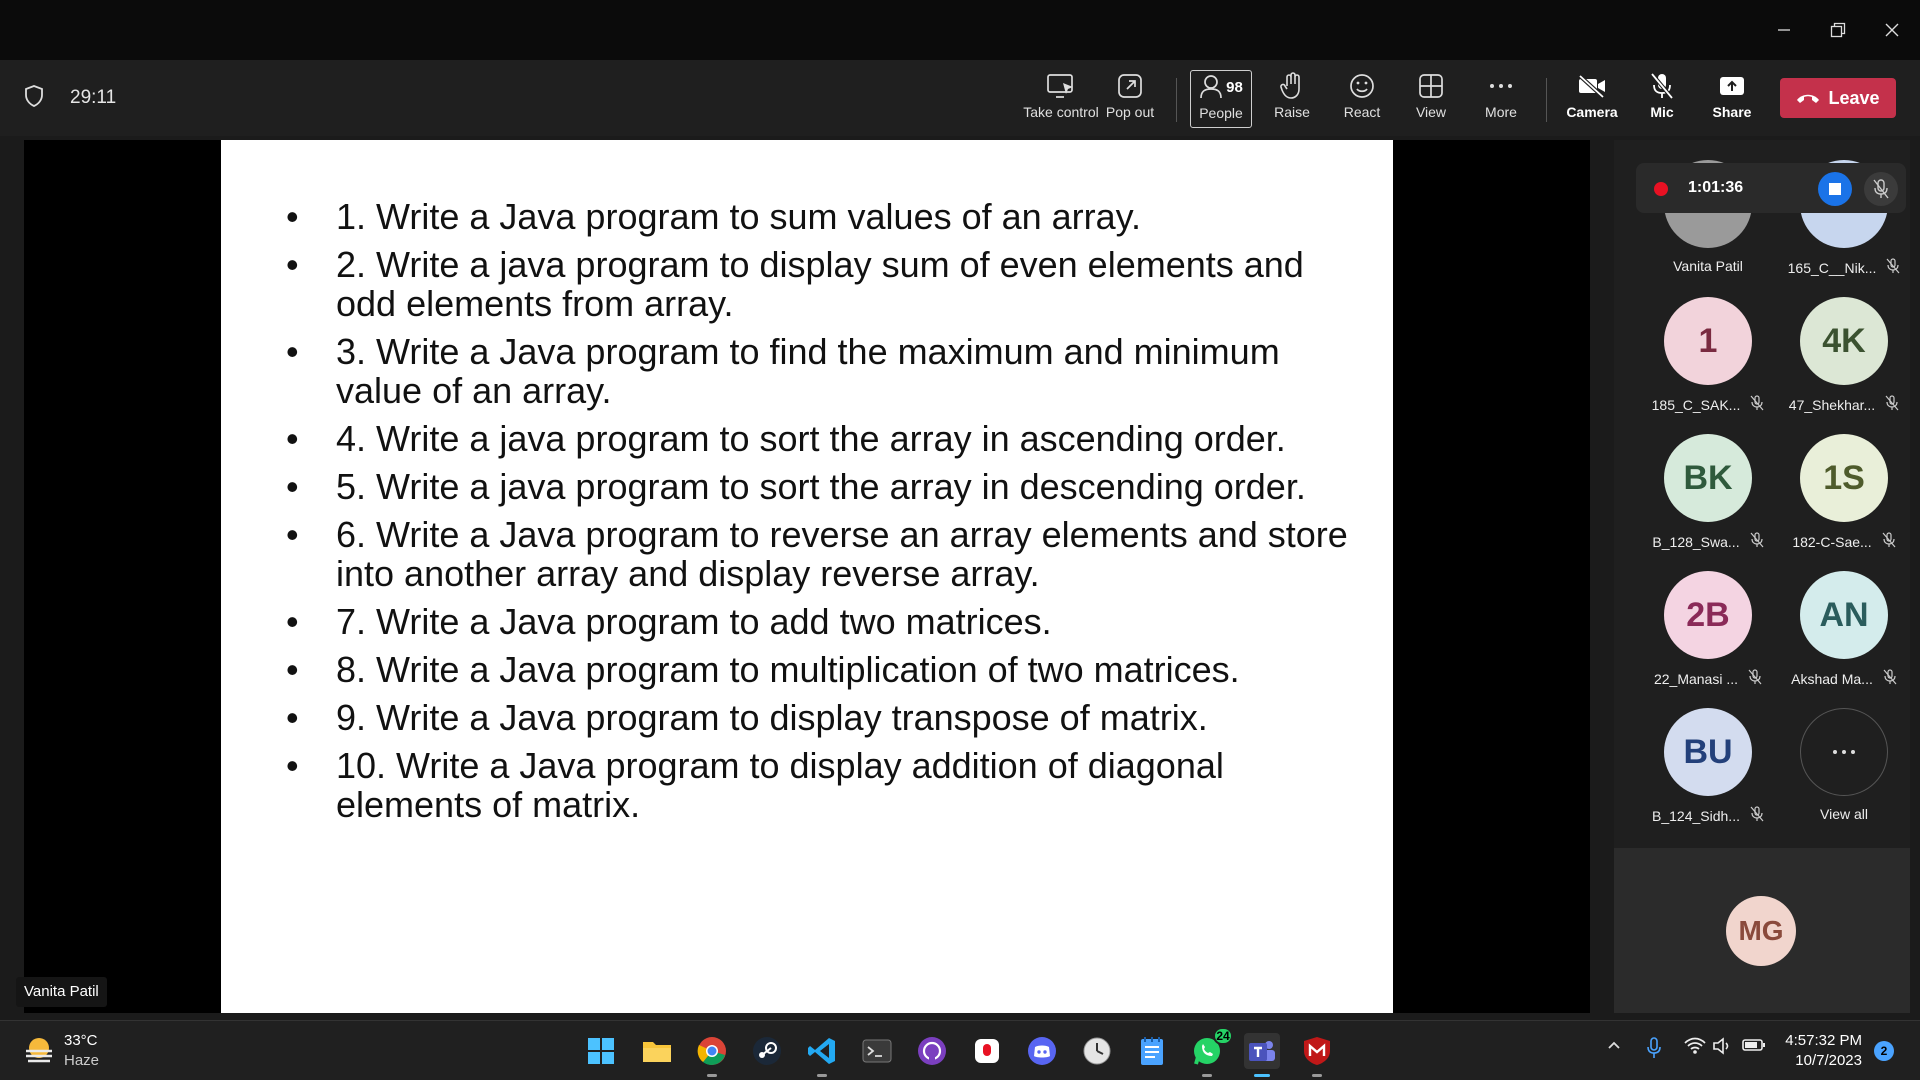 This screenshot has width=1920, height=1080. What do you see at coordinates (1722, 1048) in the screenshot?
I see `volume-tray-icon` at bounding box center [1722, 1048].